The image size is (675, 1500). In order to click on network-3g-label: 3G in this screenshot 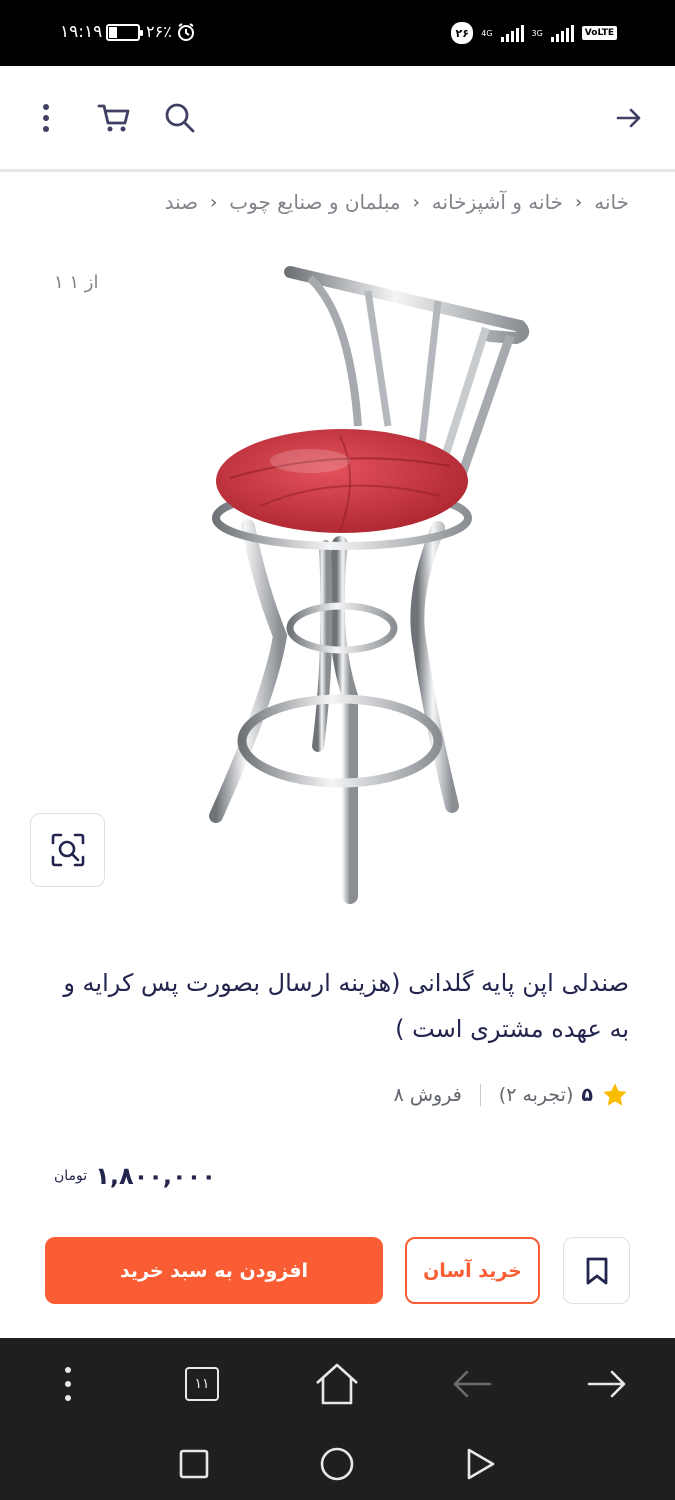, I will do `click(537, 33)`.